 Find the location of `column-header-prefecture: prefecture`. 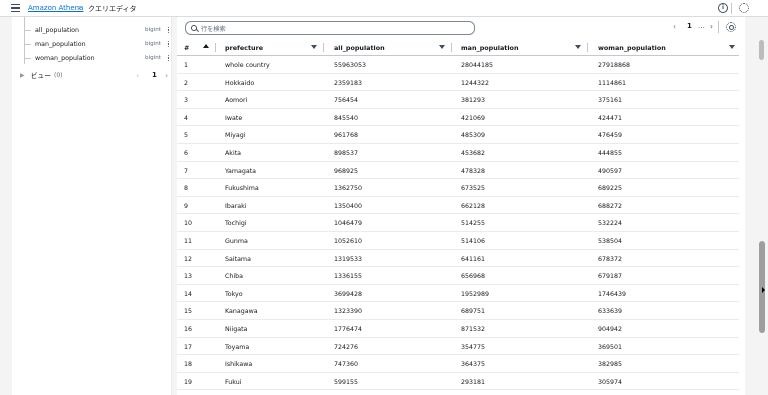

column-header-prefecture: prefecture is located at coordinates (244, 48).